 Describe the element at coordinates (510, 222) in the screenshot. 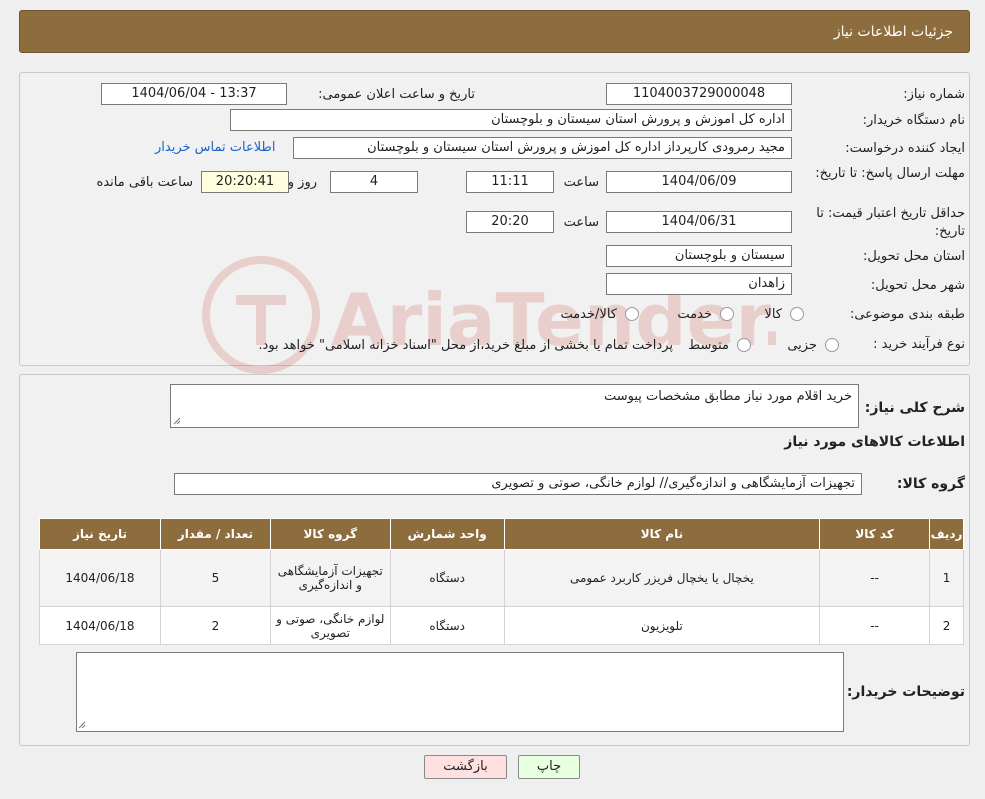

I see `price-time-field: 20:20` at that location.